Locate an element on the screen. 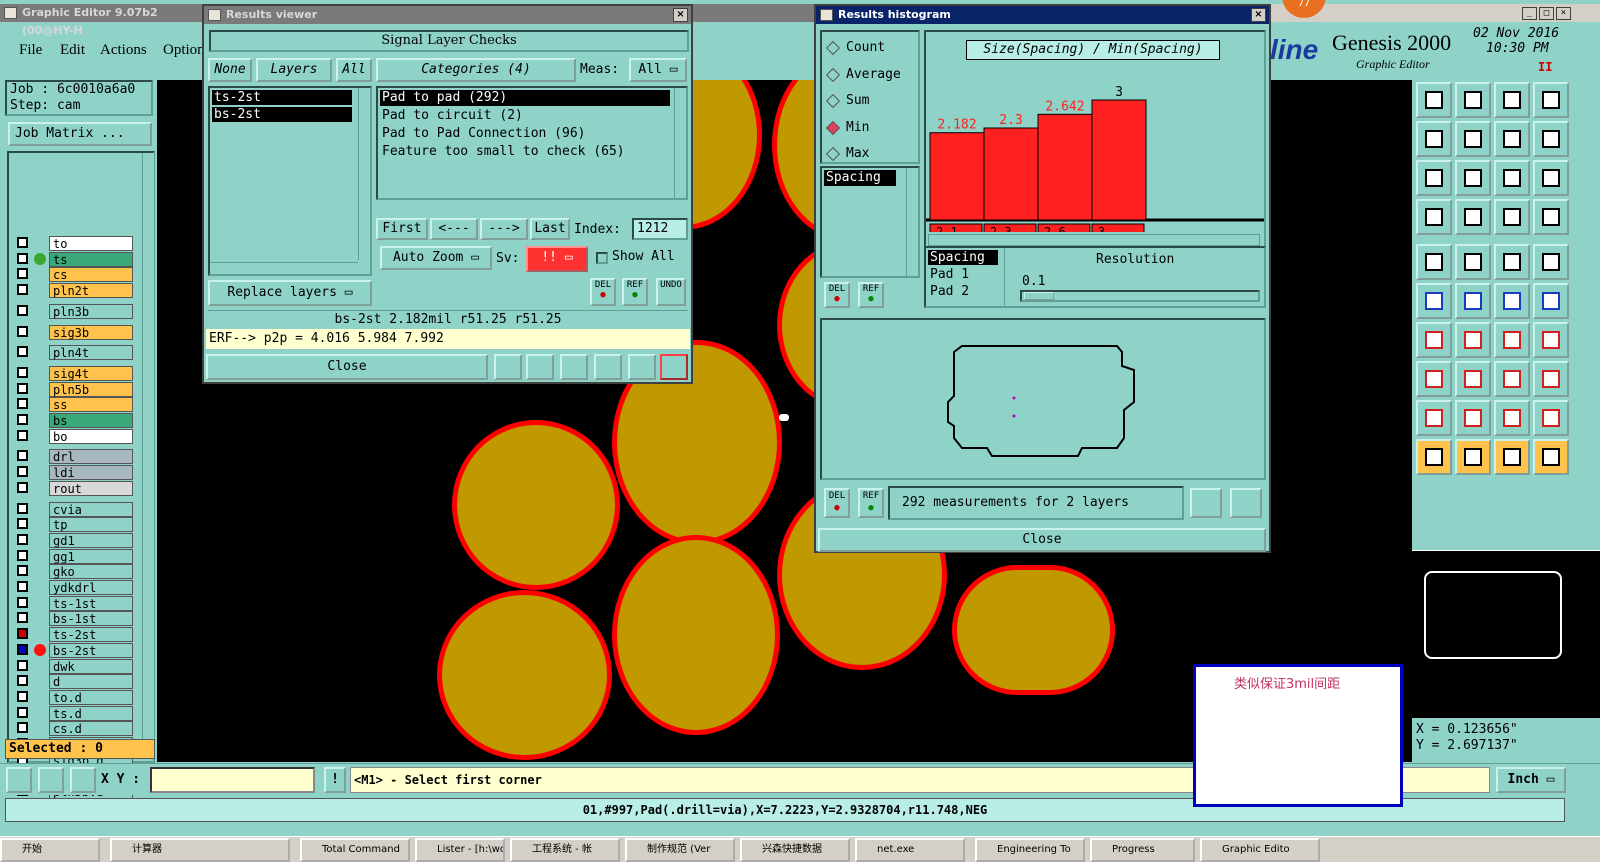 This screenshot has height=862, width=1600. layer-row-gd1: gd1 is located at coordinates (75, 540).